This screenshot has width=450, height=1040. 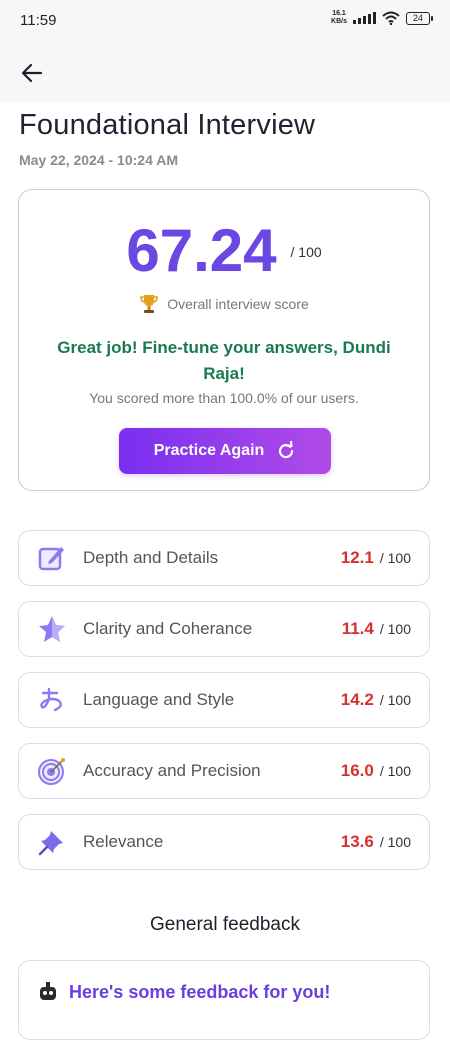 I want to click on battery-icon: 24, so click(x=419, y=18).